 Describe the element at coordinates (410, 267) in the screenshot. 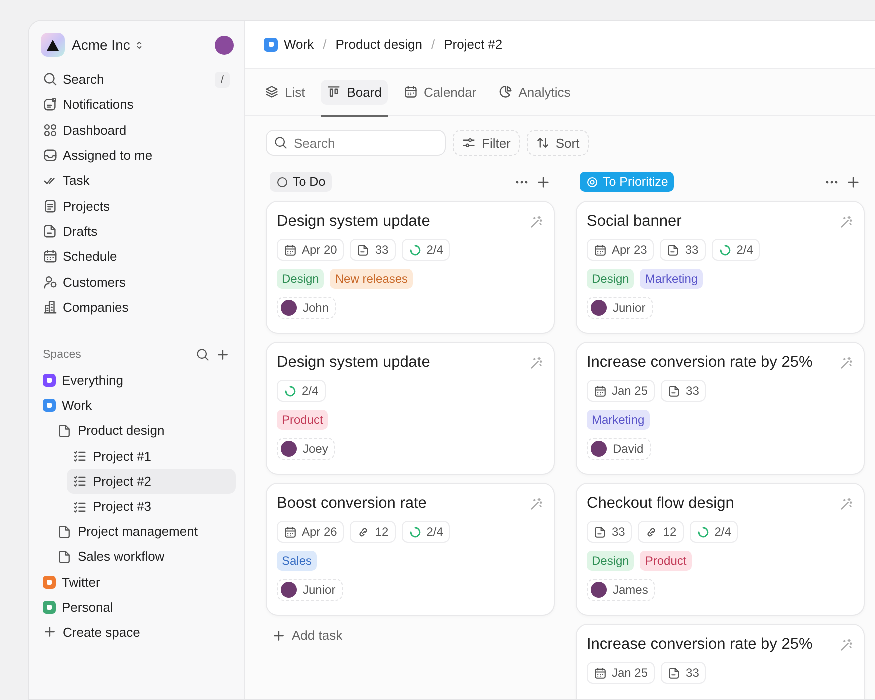

I see `task-card: Design system update Apr 20 33 2/4 Design New releases John` at that location.